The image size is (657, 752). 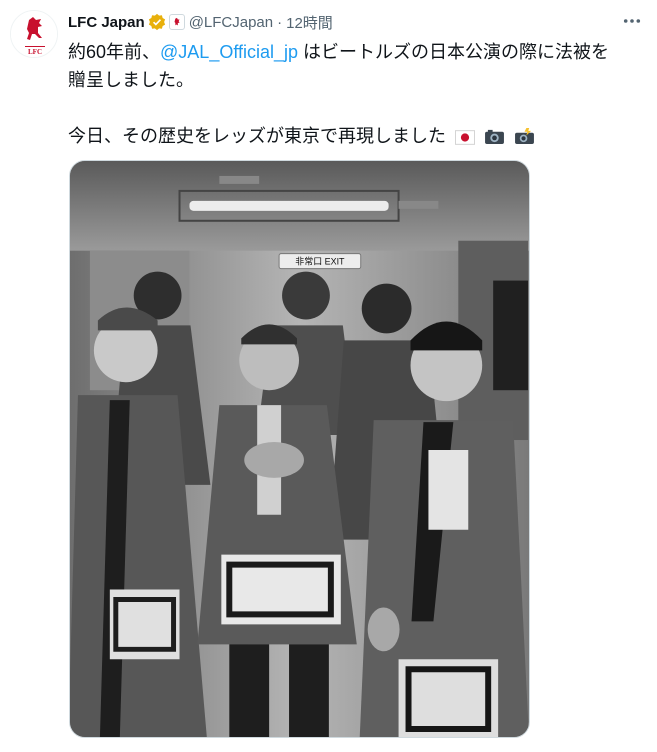 What do you see at coordinates (632, 21) in the screenshot?
I see `more-options-icon` at bounding box center [632, 21].